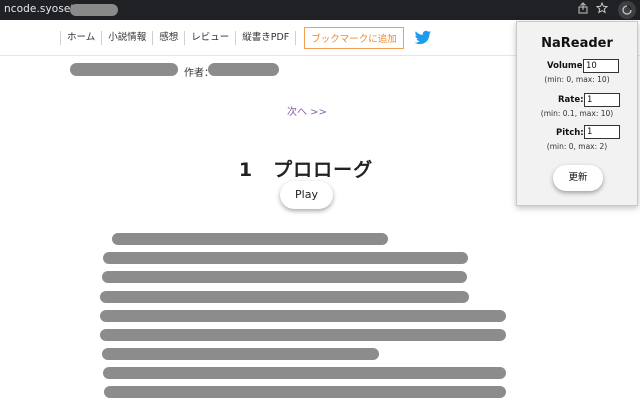 This screenshot has width=640, height=400. I want to click on rate-hint: (min: 0.1, max: 10), so click(577, 113).